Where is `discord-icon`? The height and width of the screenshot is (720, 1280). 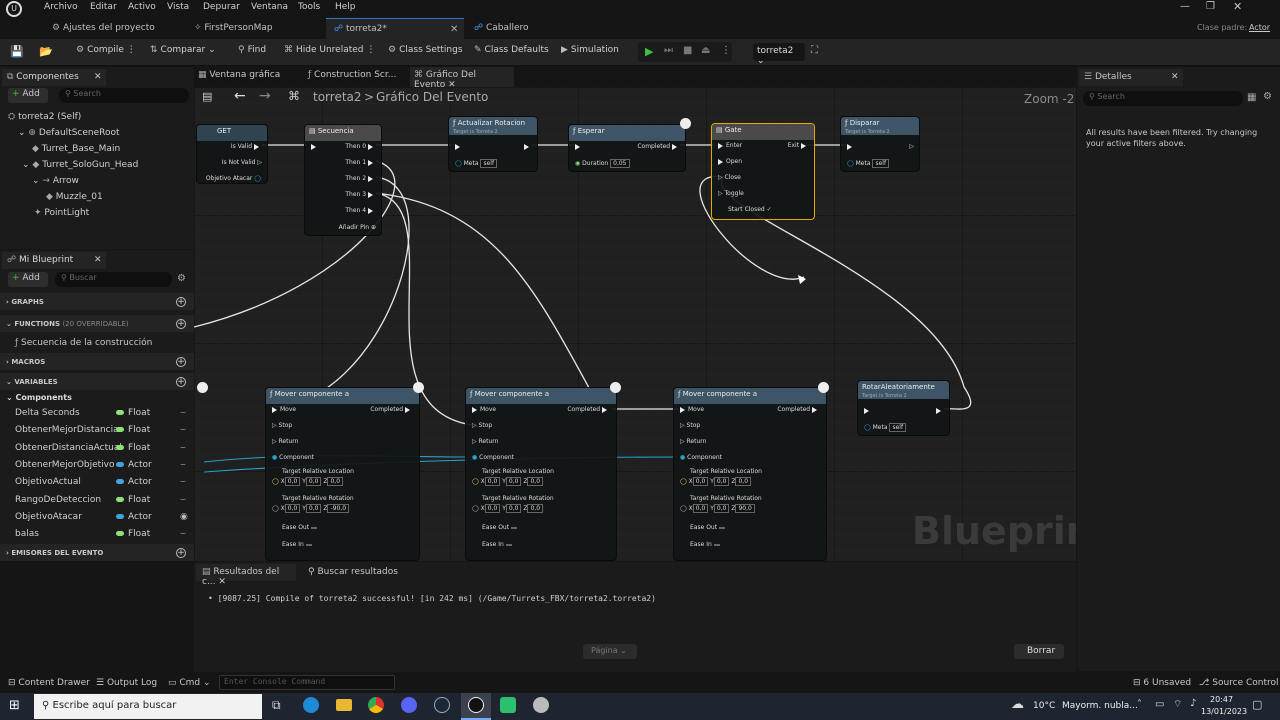 discord-icon is located at coordinates (409, 705).